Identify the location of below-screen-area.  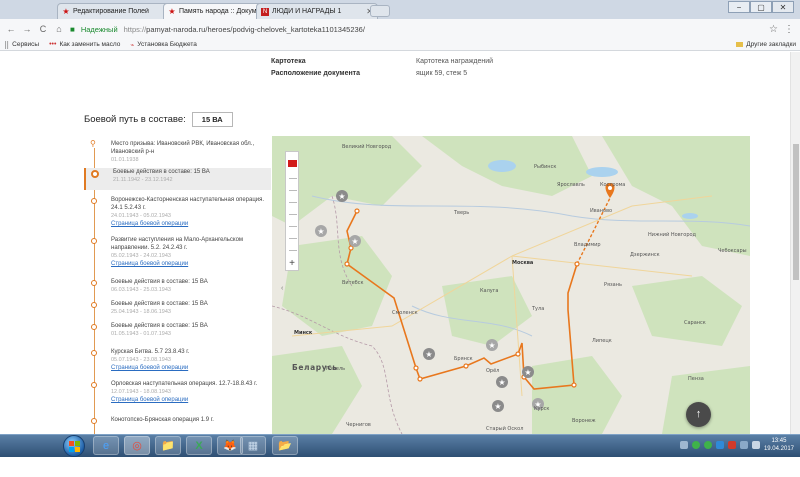
(400, 467).